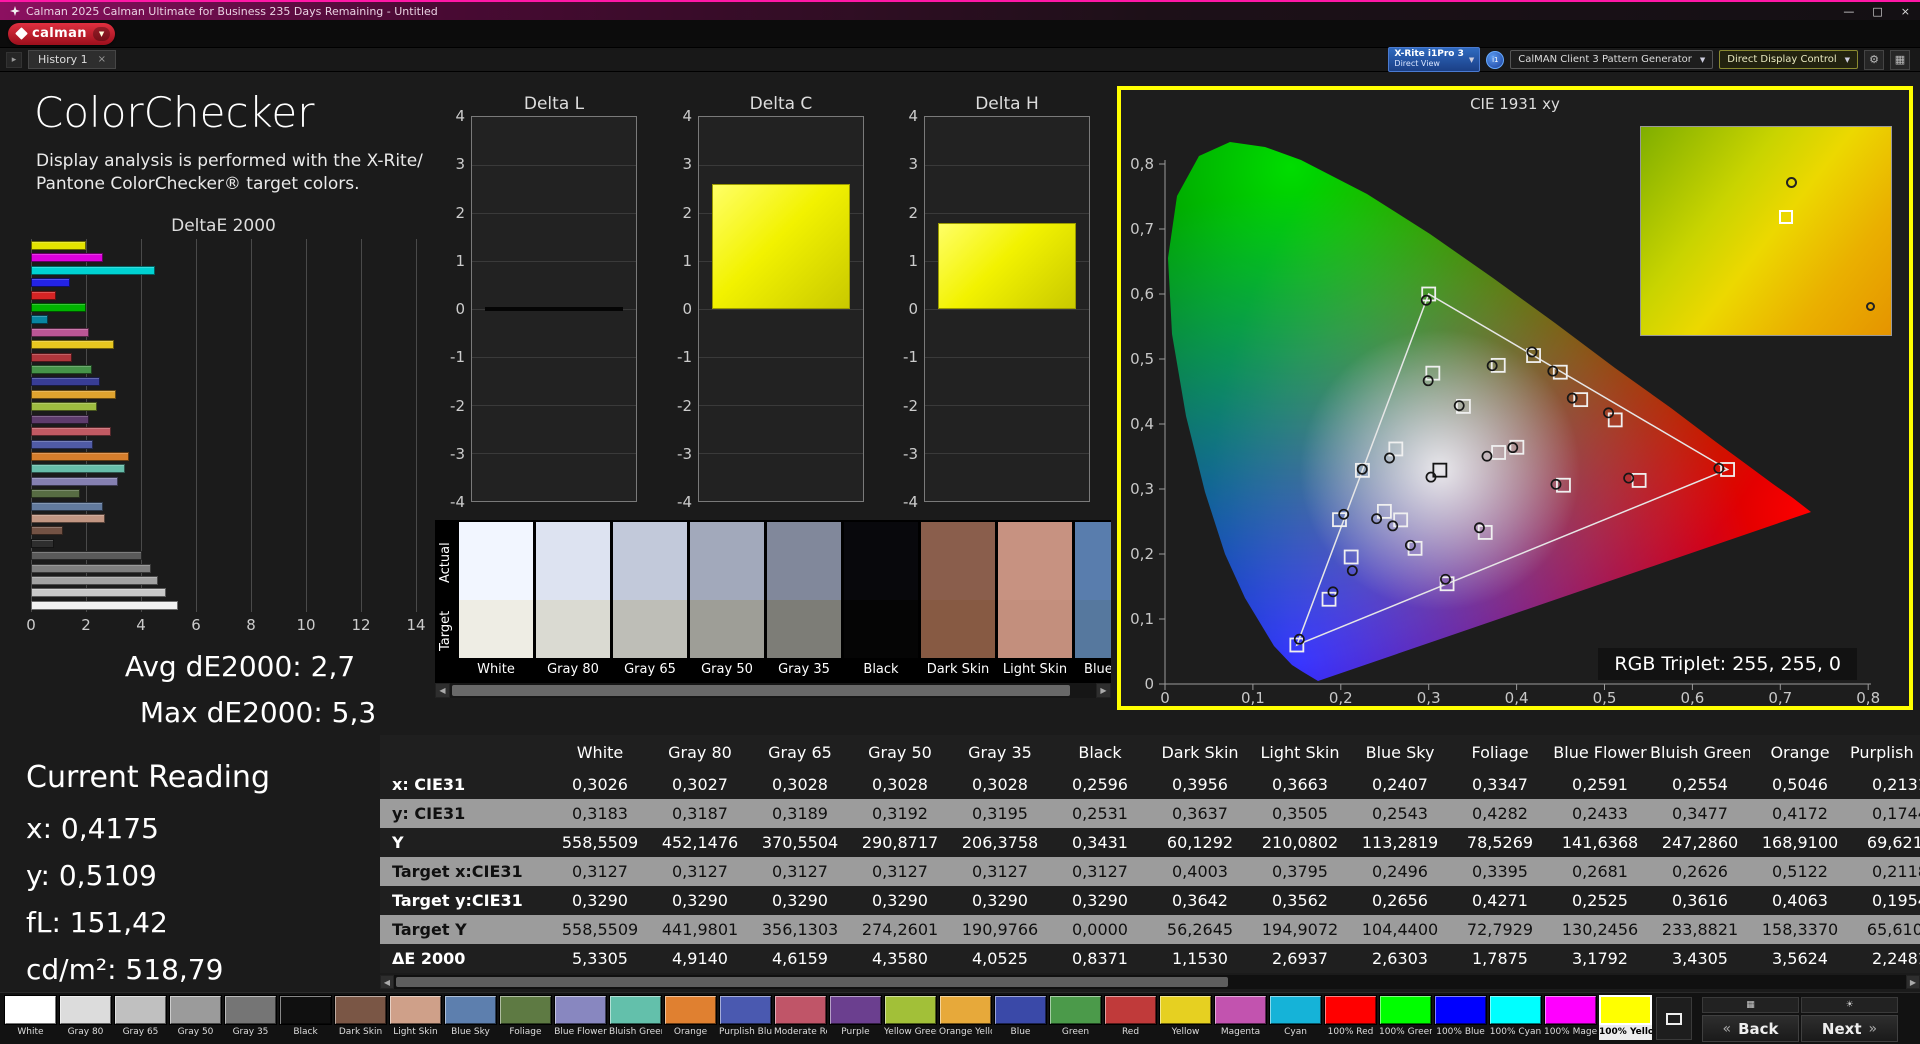 Image resolution: width=1920 pixels, height=1044 pixels. Describe the element at coordinates (470, 1018) in the screenshot. I see `palette-item-blue-sky: Blue Sky` at that location.